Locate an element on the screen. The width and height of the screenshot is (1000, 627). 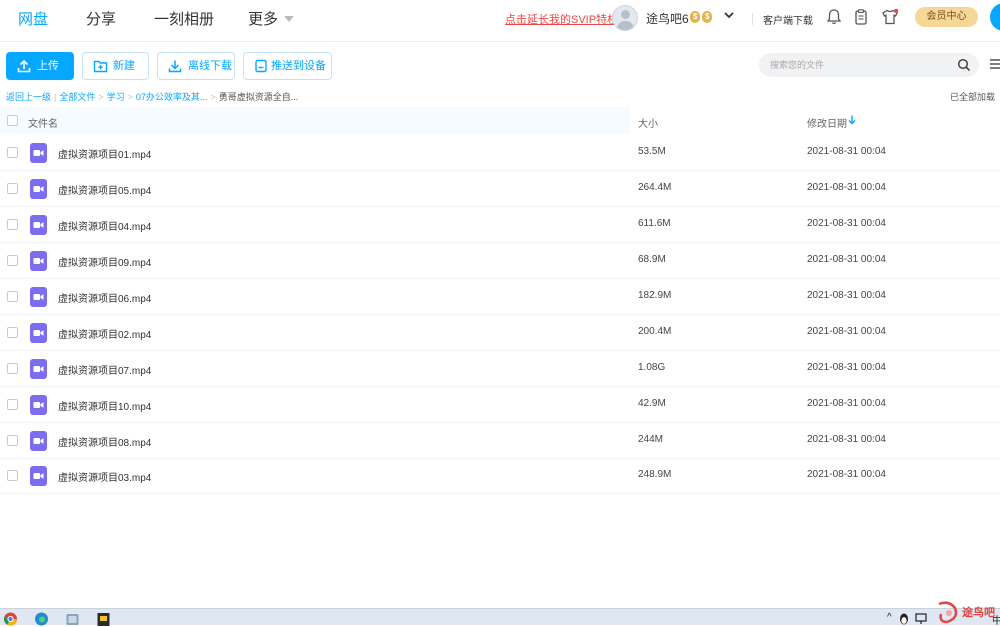
sort-descending-icon is located at coordinates (852, 120).